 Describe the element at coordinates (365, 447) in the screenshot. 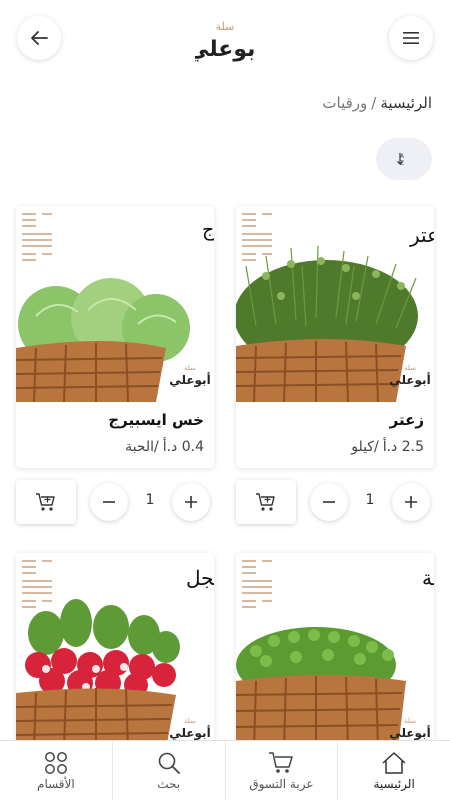

I see `price-unit: /كيلو` at that location.